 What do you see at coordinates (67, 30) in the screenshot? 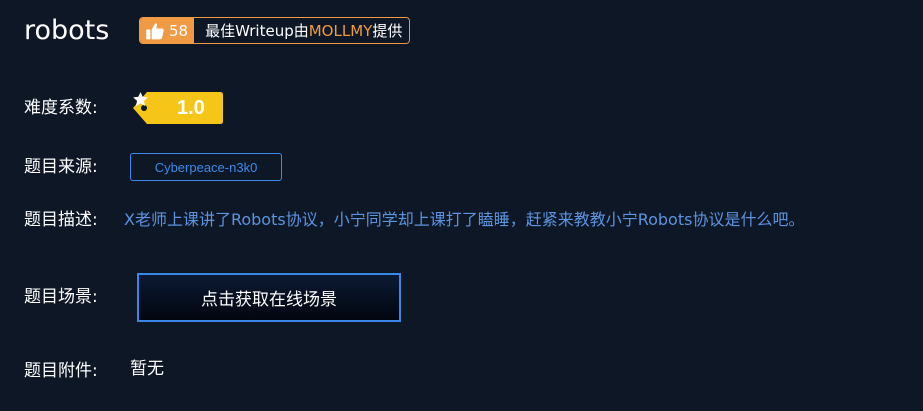
I see `challenge-title: robots` at bounding box center [67, 30].